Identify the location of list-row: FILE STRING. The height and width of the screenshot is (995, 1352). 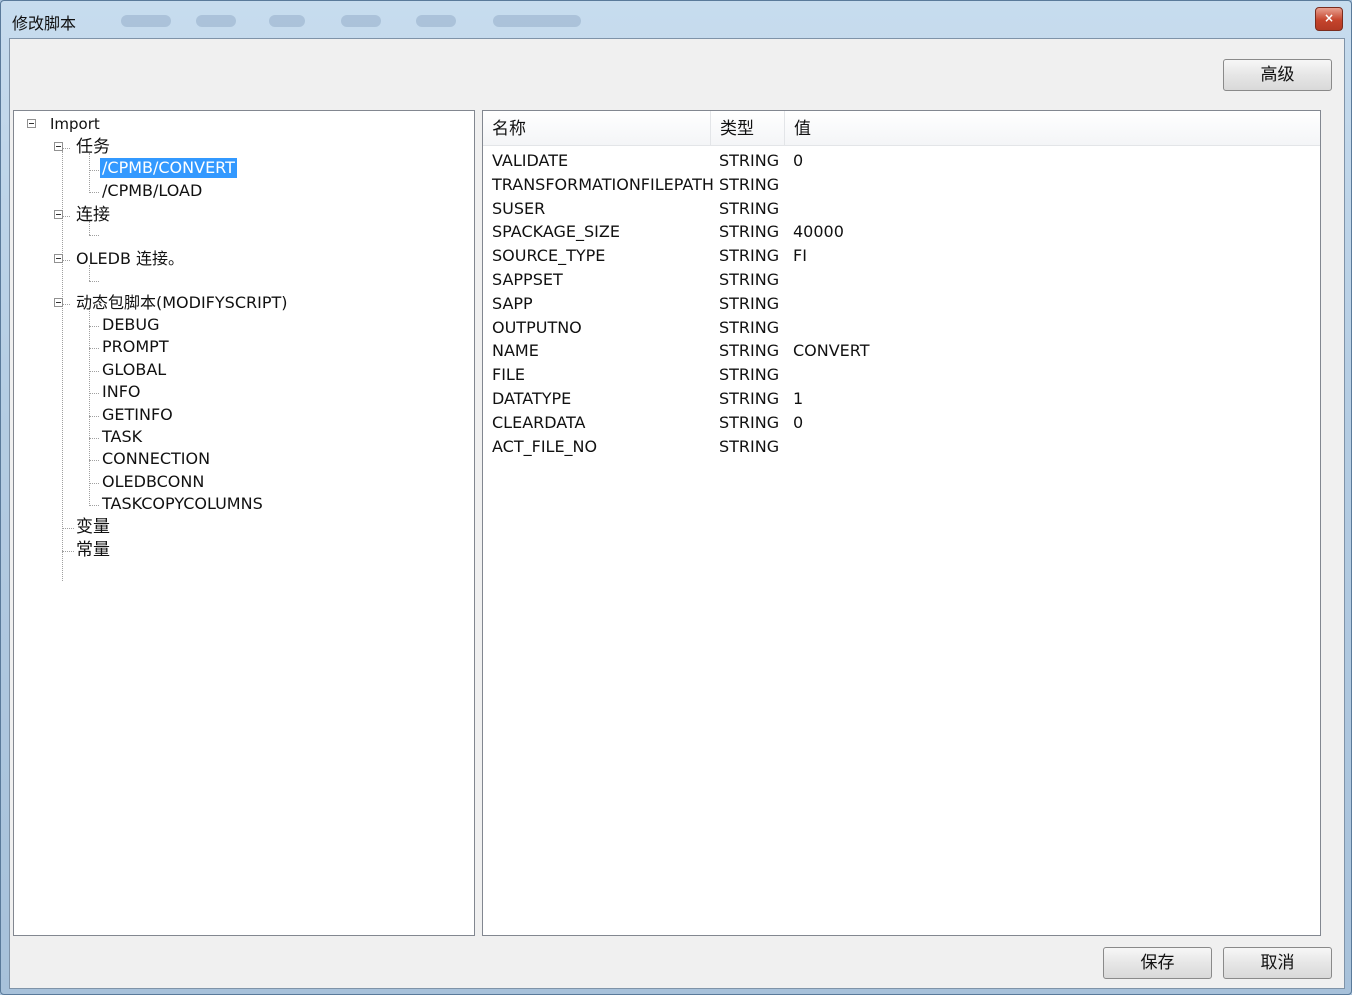
(901, 375).